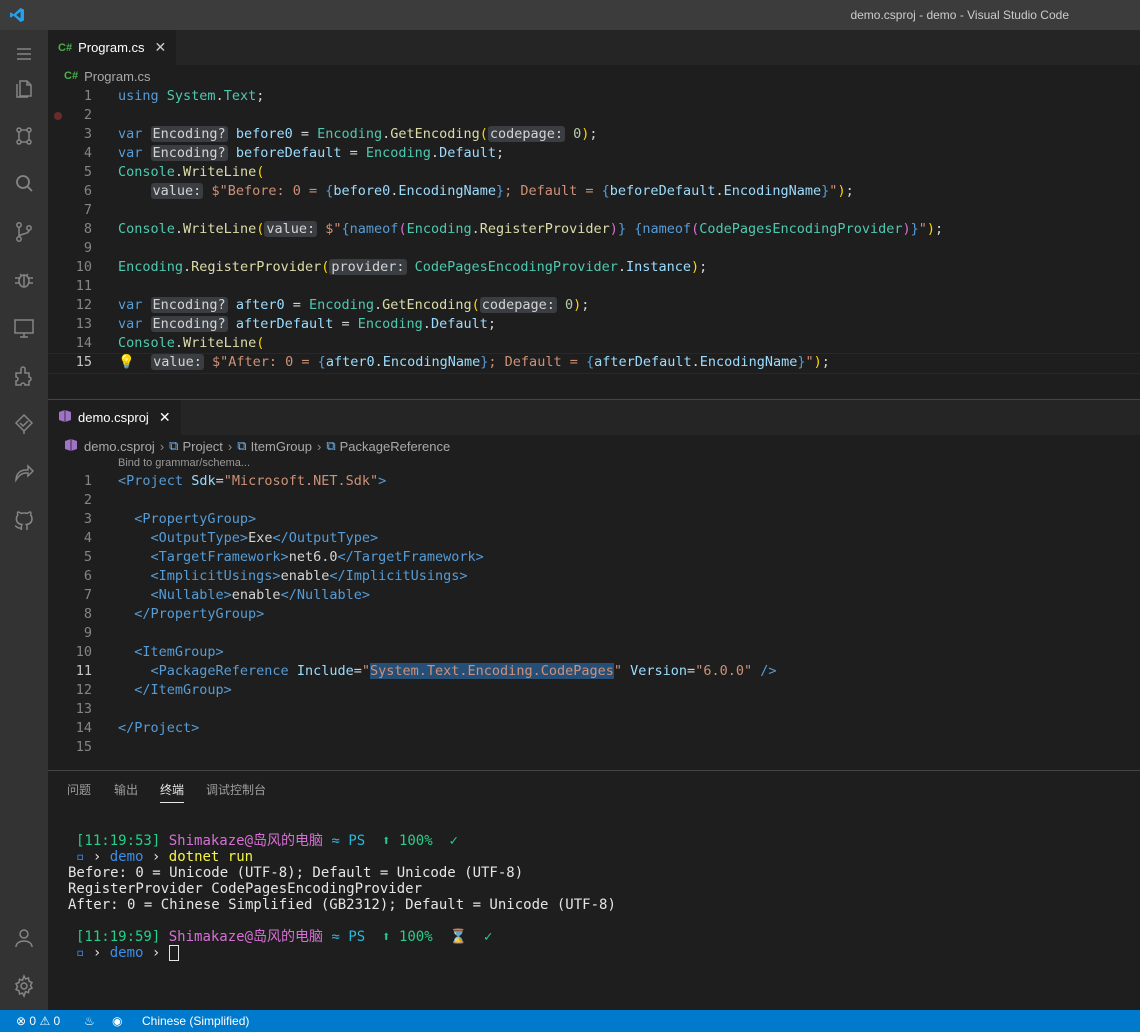 The image size is (1140, 1032). I want to click on language-status: Chinese (Simplified), so click(195, 1021).